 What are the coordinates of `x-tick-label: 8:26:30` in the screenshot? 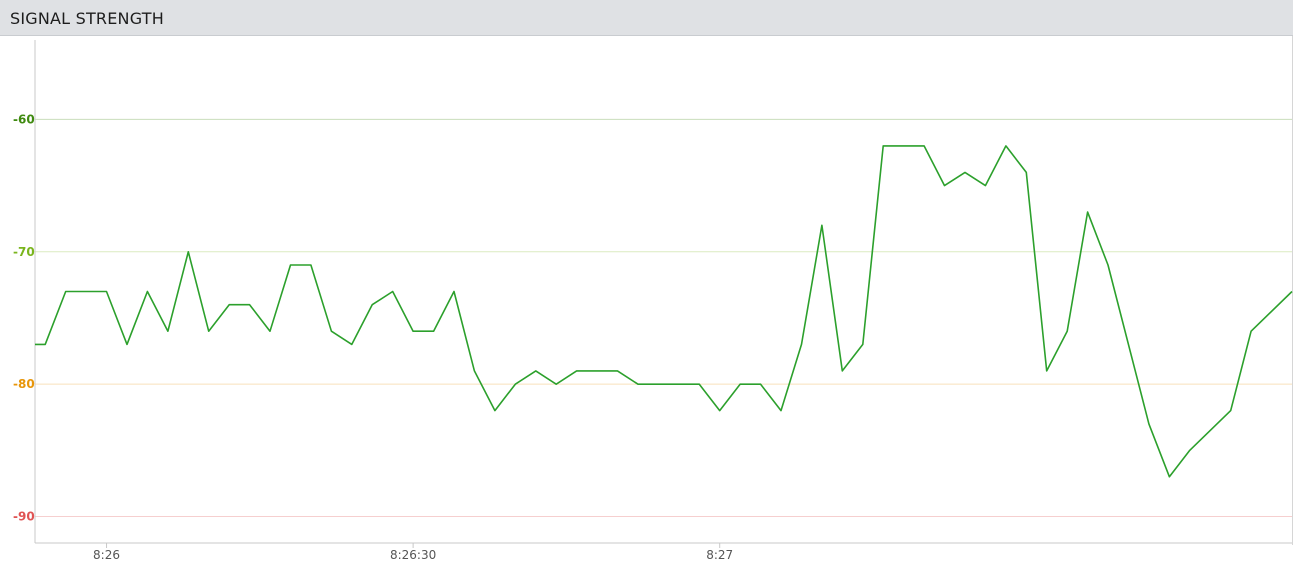 It's located at (413, 555).